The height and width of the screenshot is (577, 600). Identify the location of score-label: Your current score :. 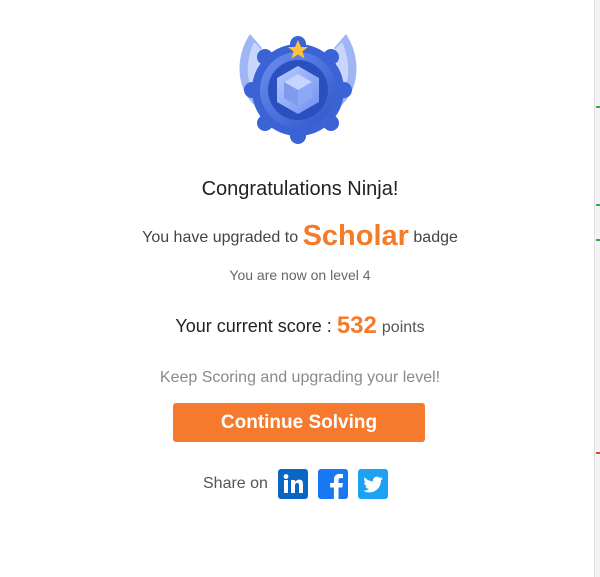
(253, 326).